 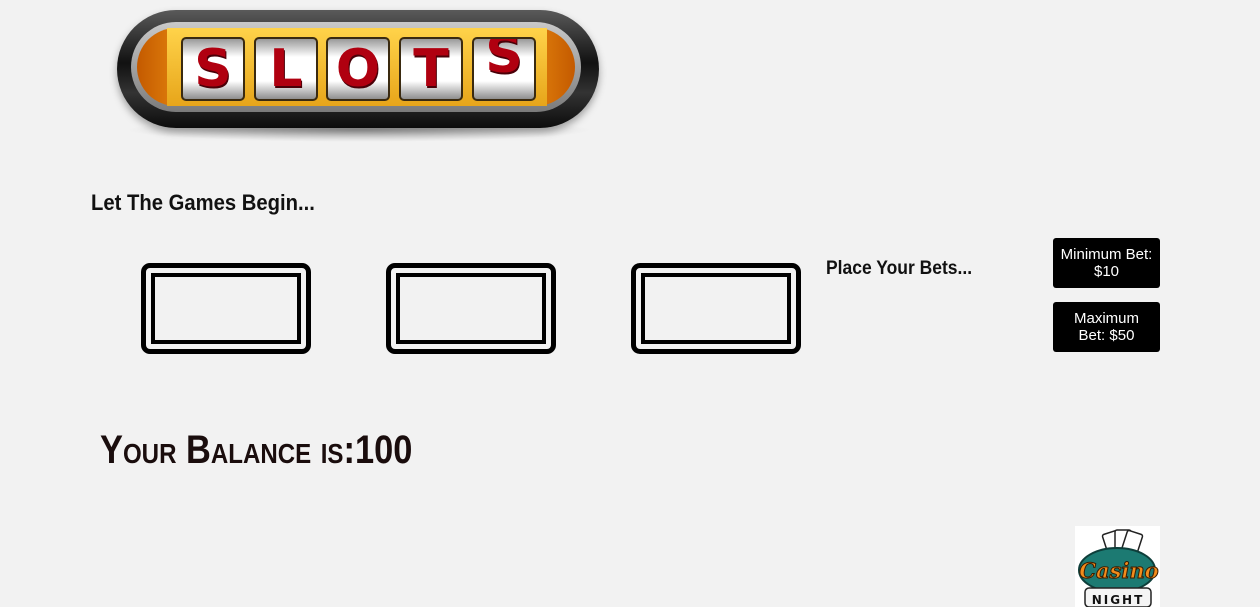 I want to click on casino-night-icon: Casino NIGHT, so click(x=1118, y=568).